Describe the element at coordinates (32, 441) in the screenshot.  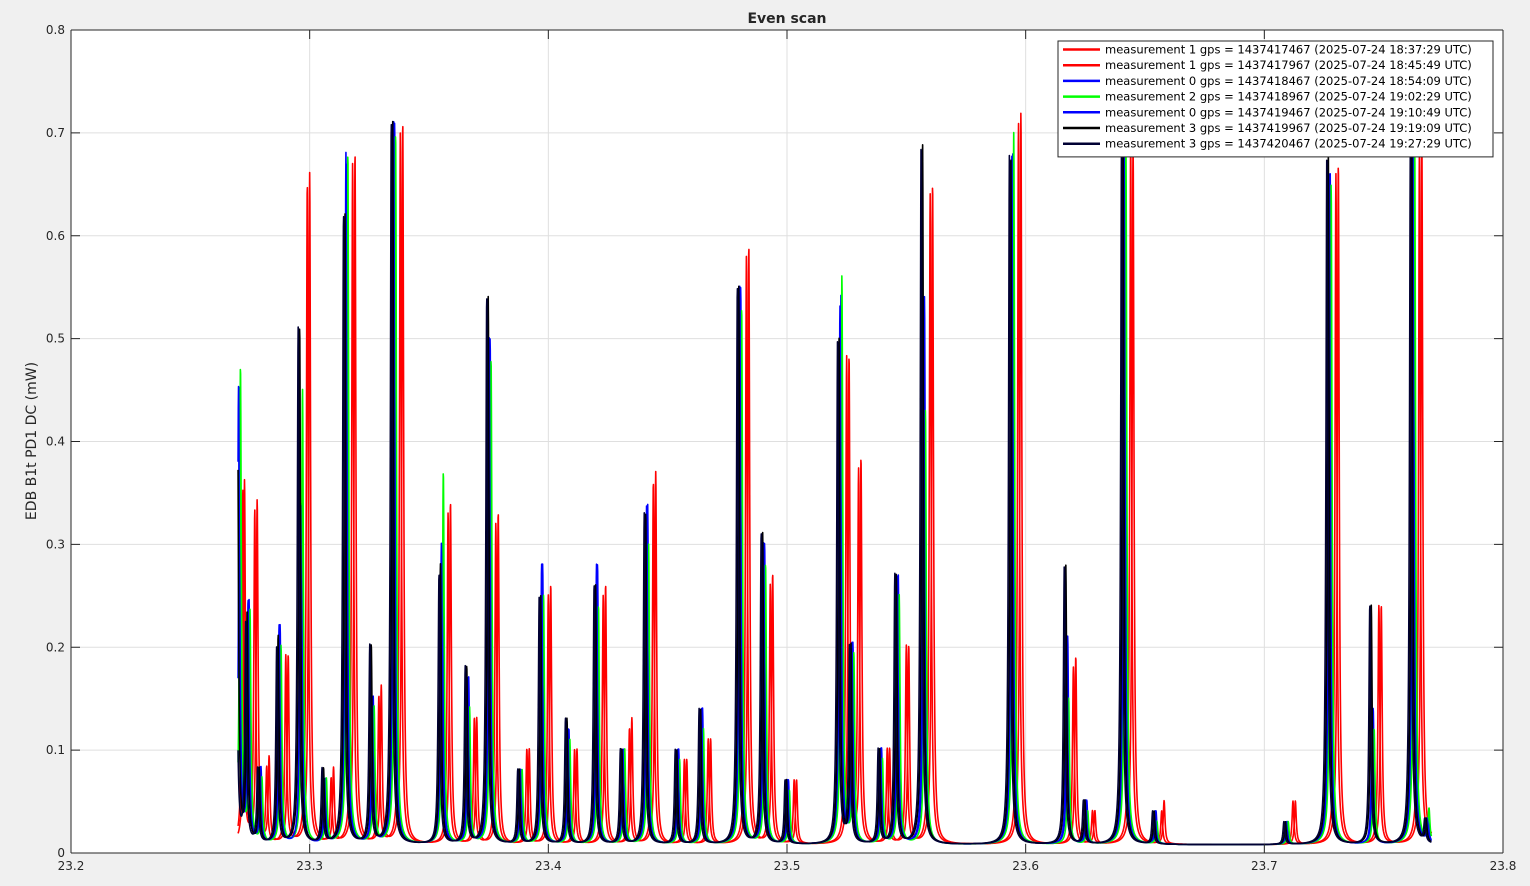
I see `y-axis-label: EDB B1t PD1 DC (mW)` at that location.